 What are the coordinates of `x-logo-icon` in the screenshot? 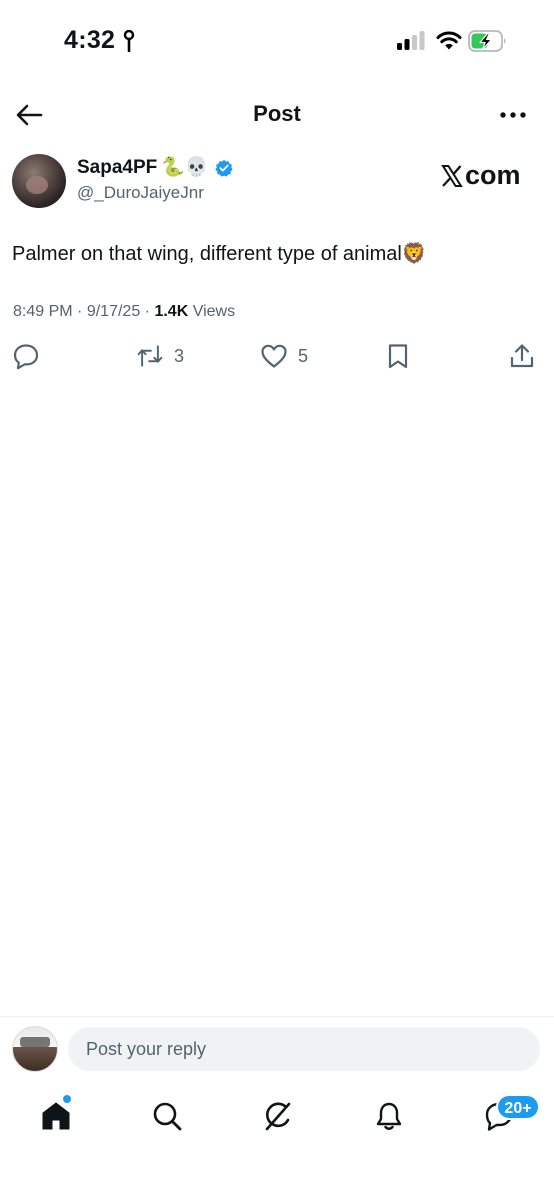 It's located at (452, 175).